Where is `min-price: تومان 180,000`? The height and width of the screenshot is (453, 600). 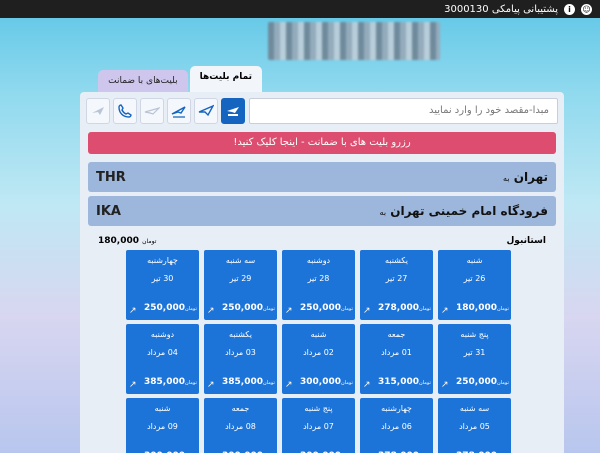 min-price: تومان 180,000 is located at coordinates (127, 241).